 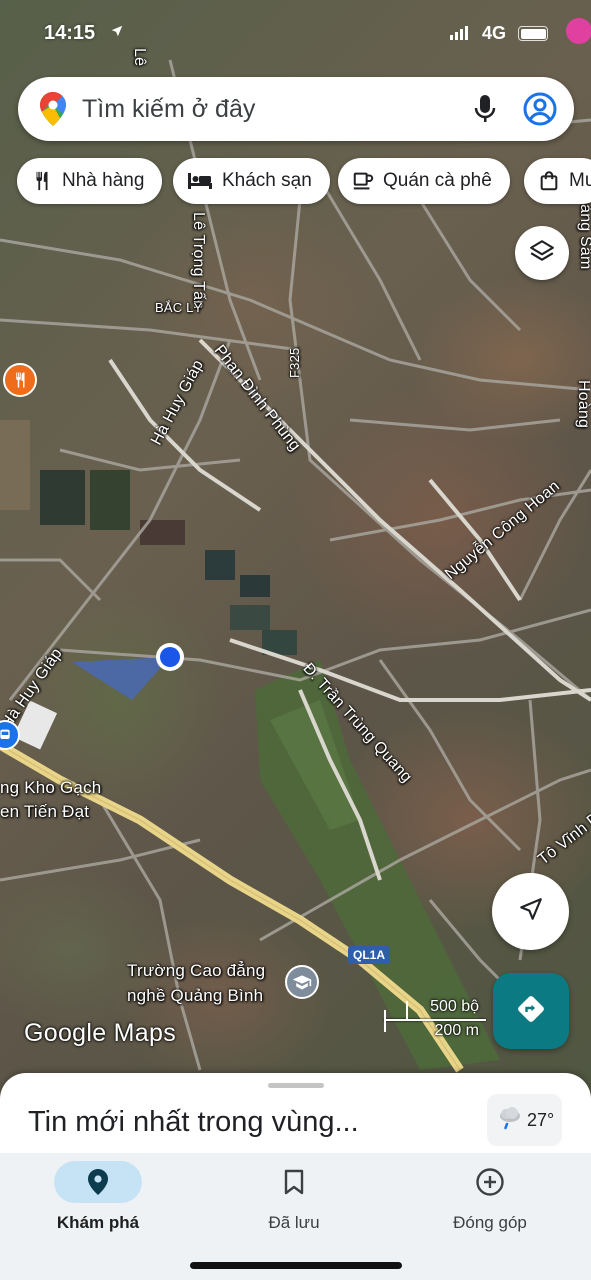 I want to click on my-location-button, so click(x=530, y=911).